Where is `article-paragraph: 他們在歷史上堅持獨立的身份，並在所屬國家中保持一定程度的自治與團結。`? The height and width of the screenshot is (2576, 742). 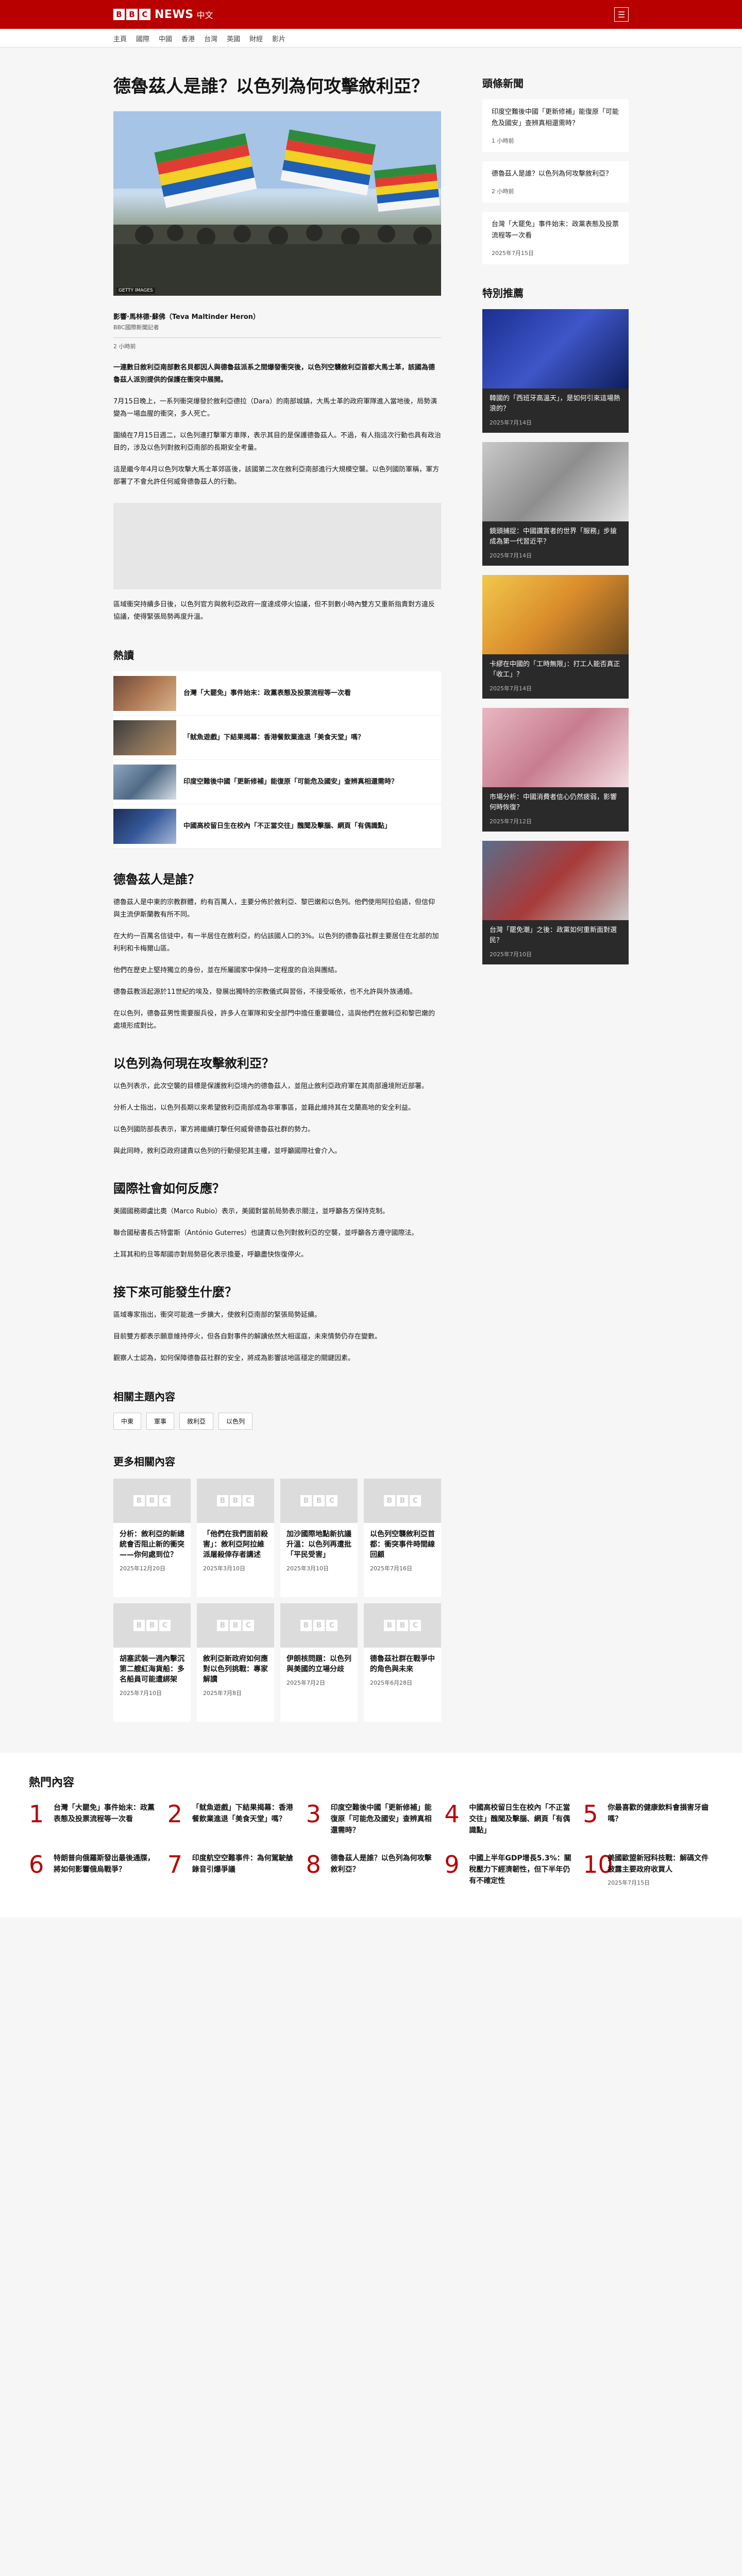 article-paragraph: 他們在歷史上堅持獨立的身份，並在所屬國家中保持一定程度的自治與團結。 is located at coordinates (227, 970).